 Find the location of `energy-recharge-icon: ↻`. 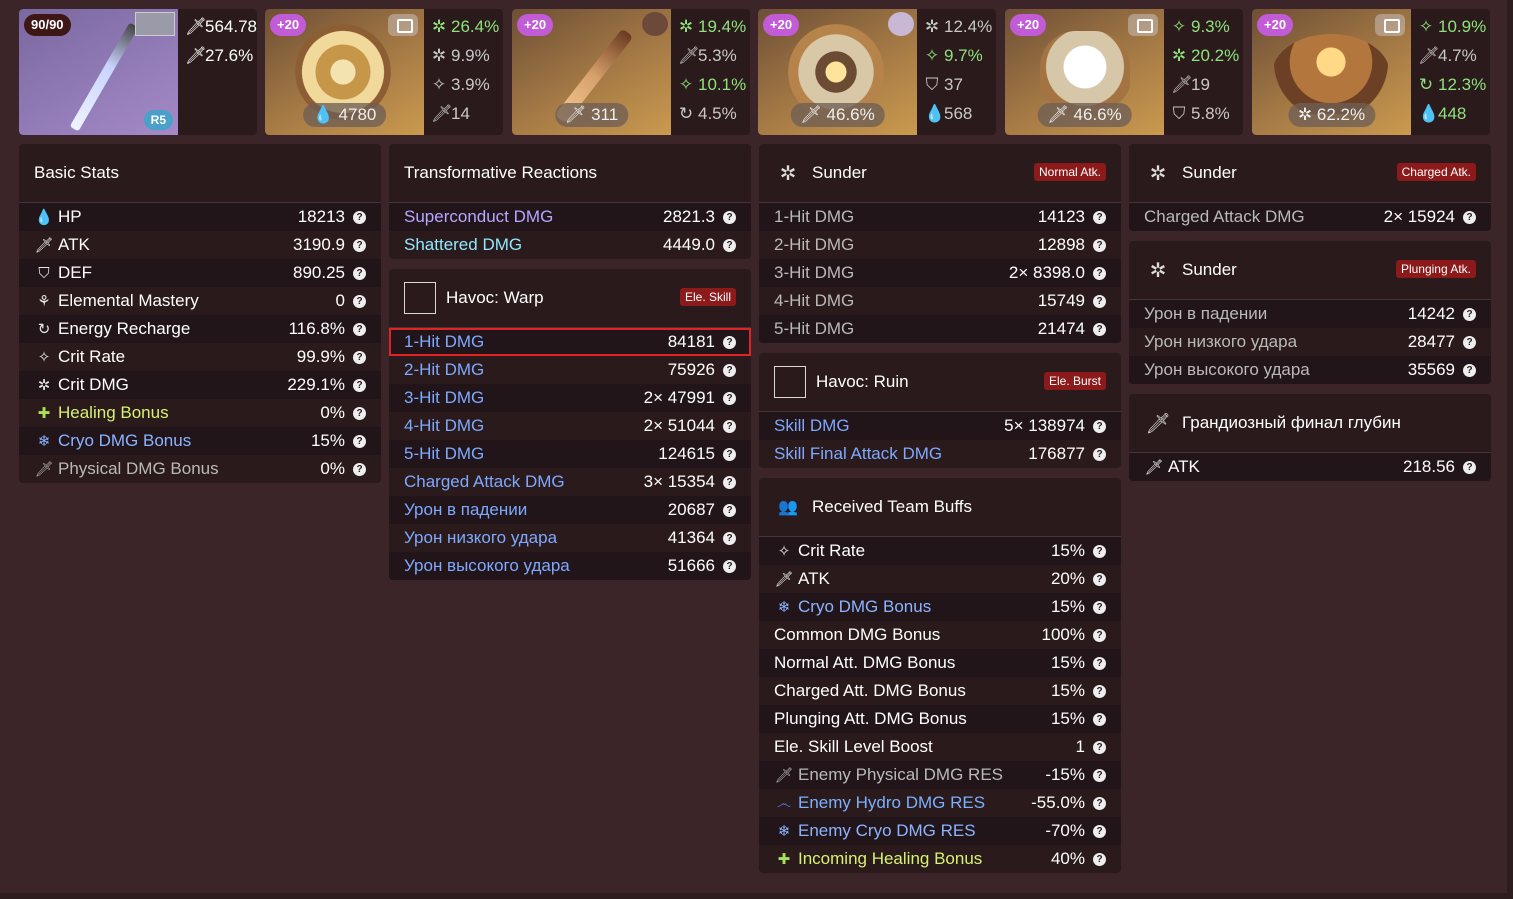

energy-recharge-icon: ↻ is located at coordinates (44, 329).